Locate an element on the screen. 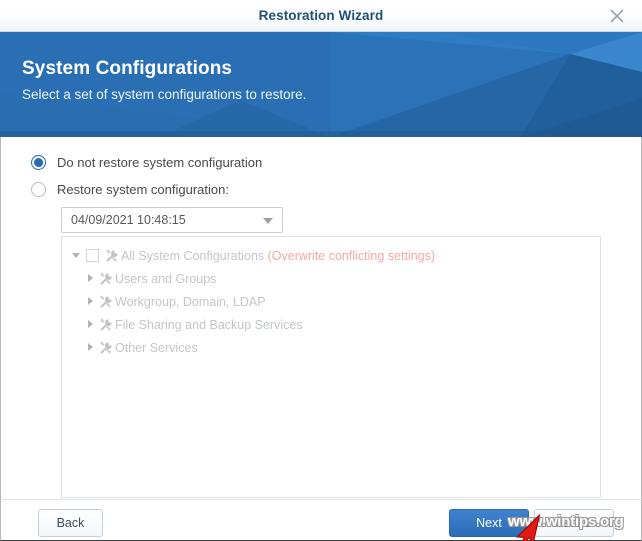 Image resolution: width=642 pixels, height=541 pixels. radio-indicator-unselected is located at coordinates (38, 189).